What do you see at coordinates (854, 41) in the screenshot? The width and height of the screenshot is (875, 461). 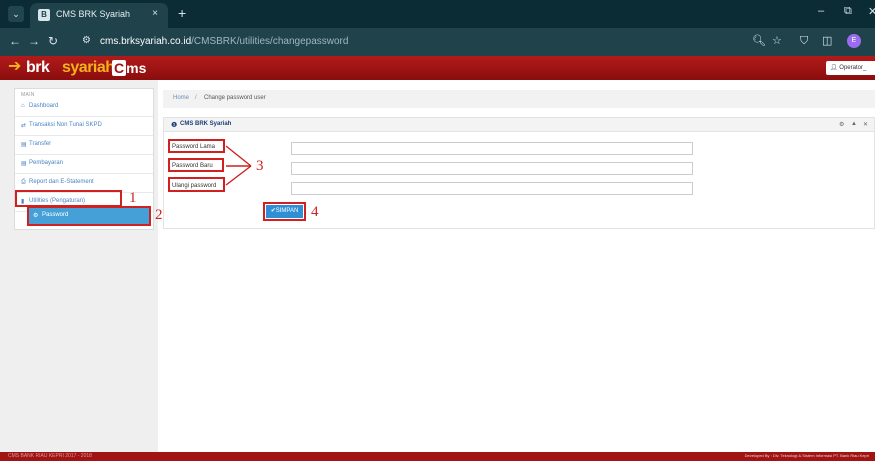 I see `profile-avatar: E` at bounding box center [854, 41].